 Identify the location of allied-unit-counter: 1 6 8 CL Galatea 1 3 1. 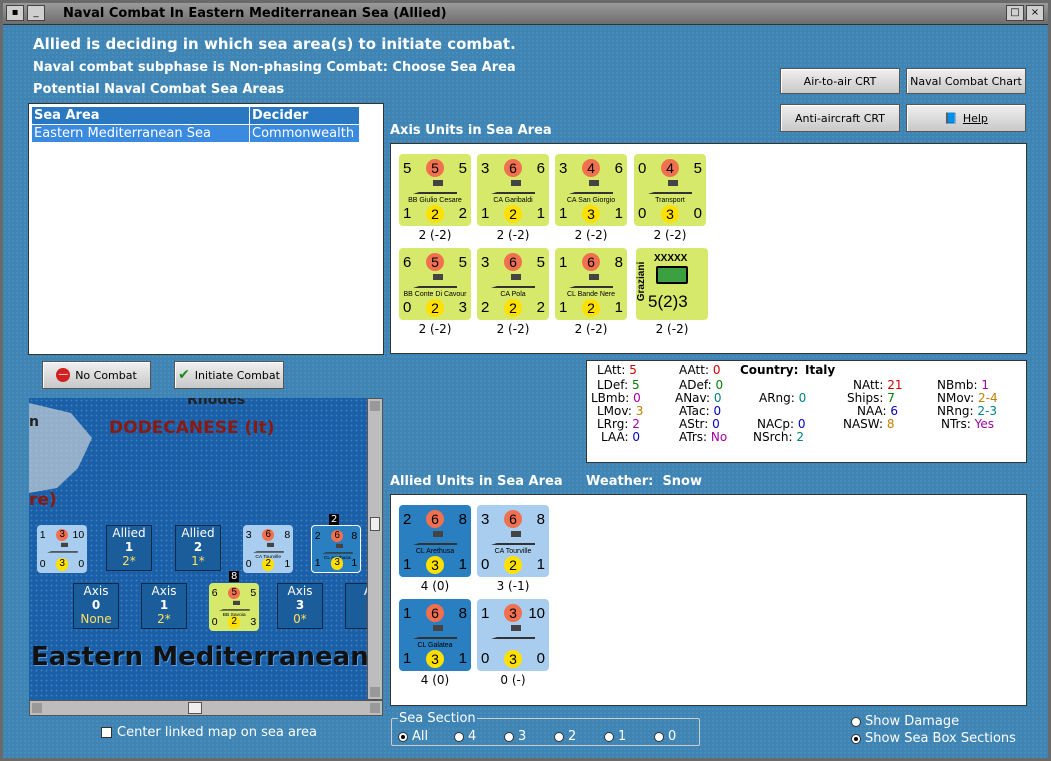
(435, 635).